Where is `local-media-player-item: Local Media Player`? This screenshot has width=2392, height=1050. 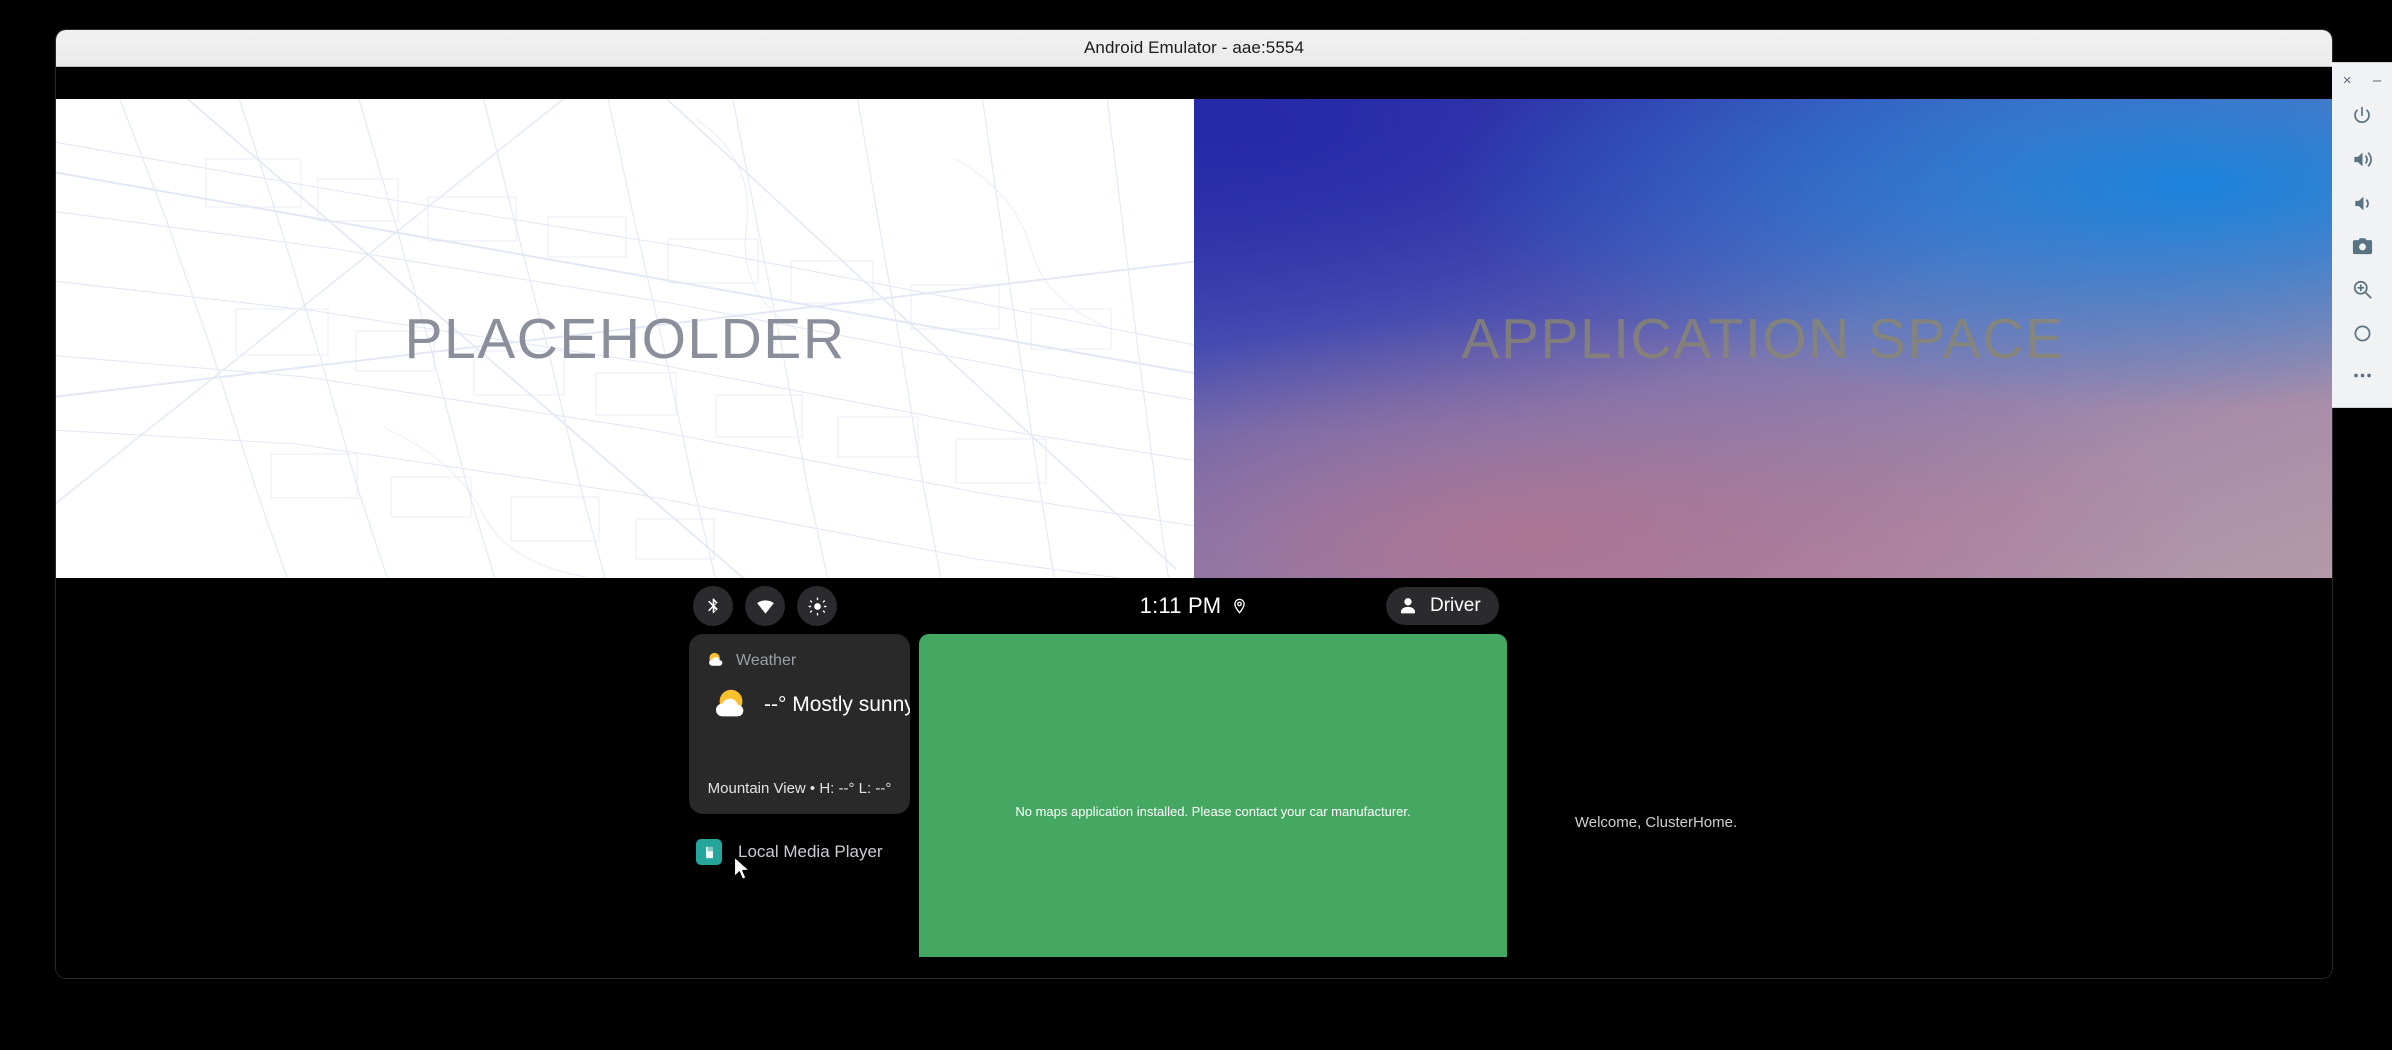 local-media-player-item: Local Media Player is located at coordinates (789, 852).